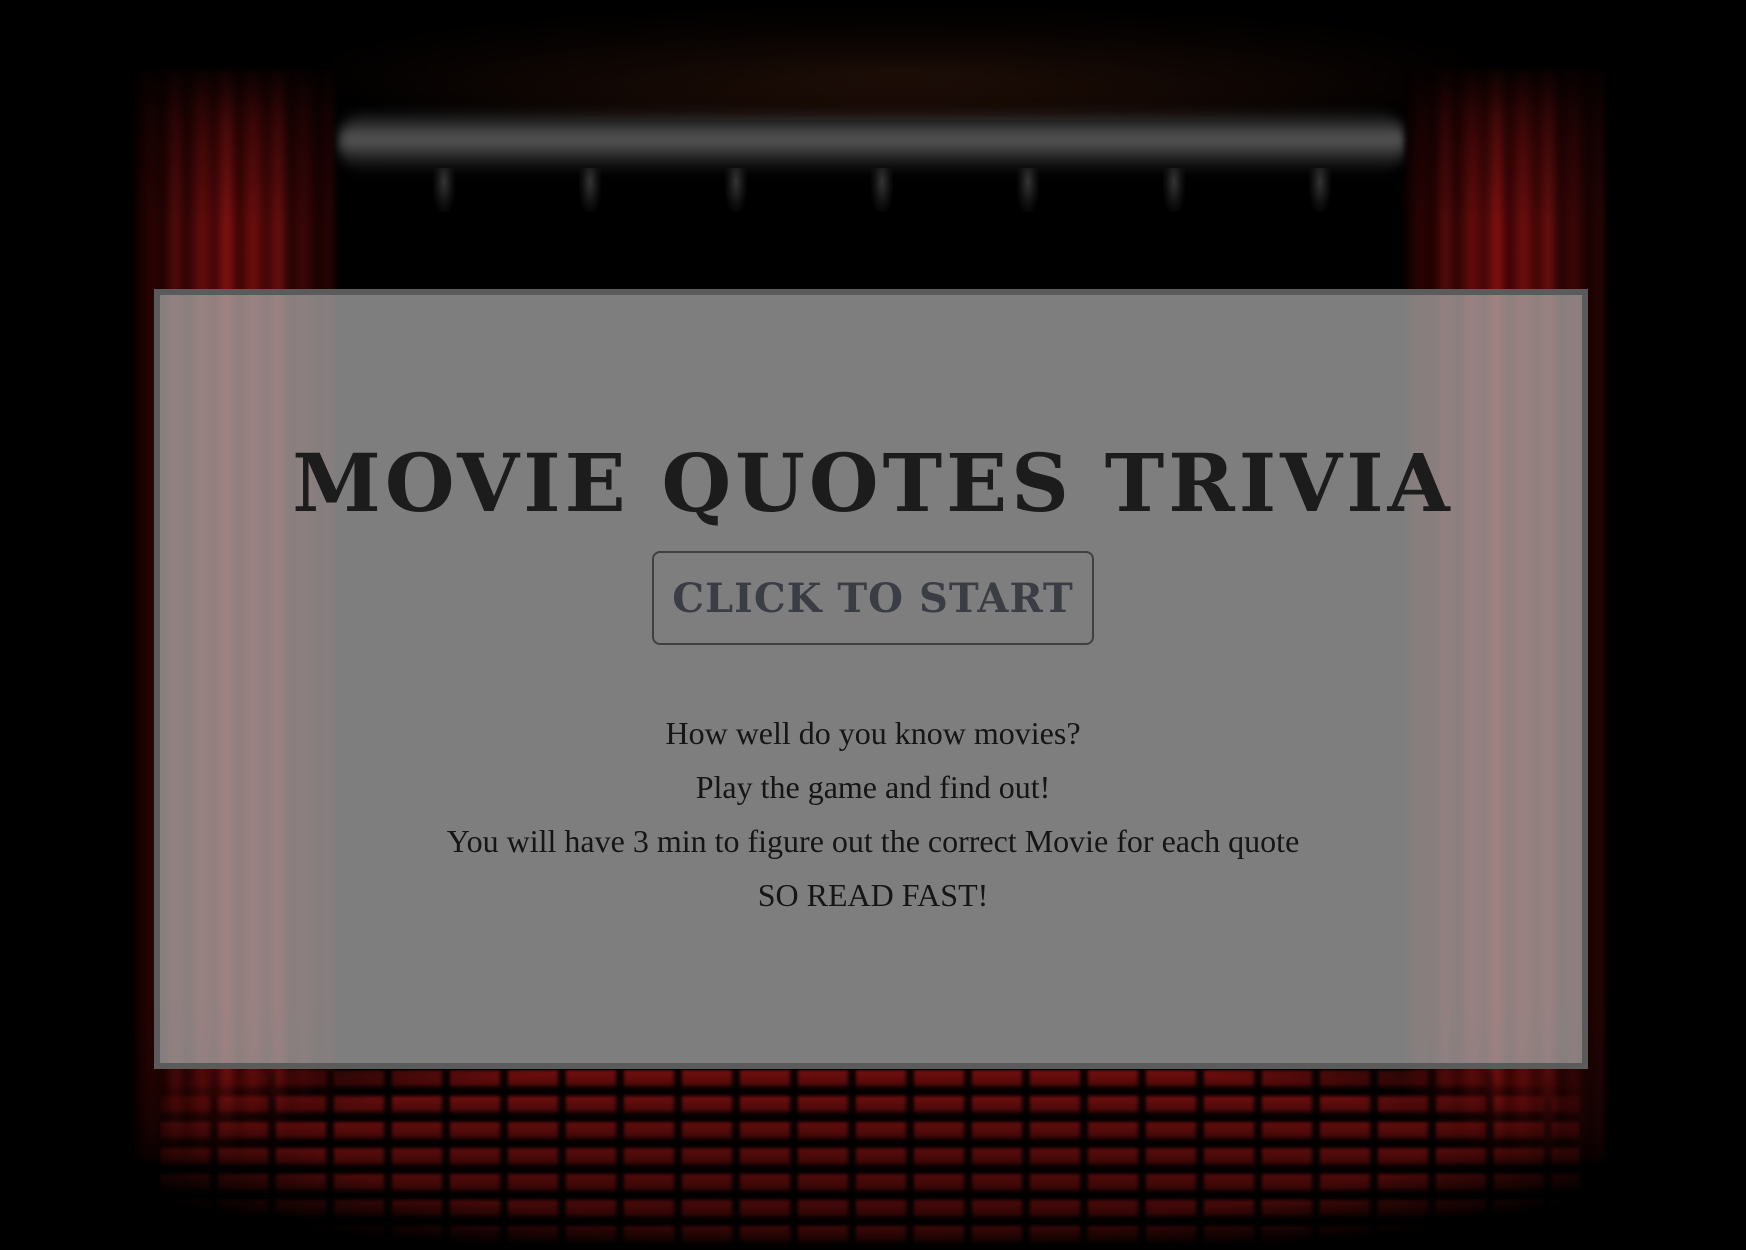 The width and height of the screenshot is (1746, 1250). What do you see at coordinates (870, 1160) in the screenshot?
I see `theater-seats` at bounding box center [870, 1160].